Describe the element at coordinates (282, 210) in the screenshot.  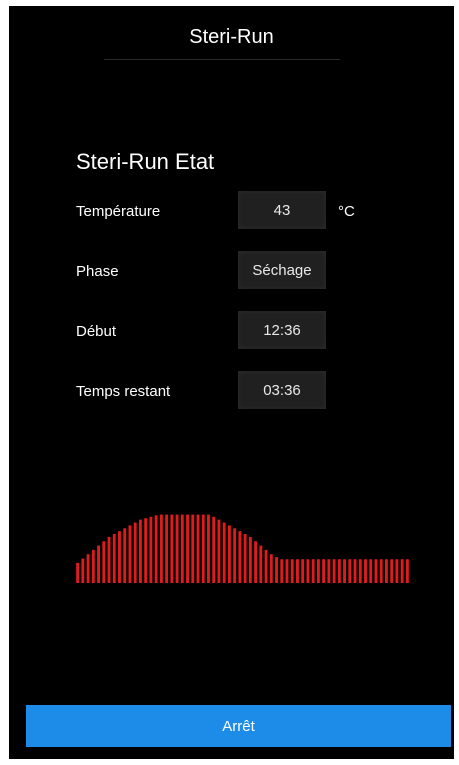
I see `temperature-value: 43` at that location.